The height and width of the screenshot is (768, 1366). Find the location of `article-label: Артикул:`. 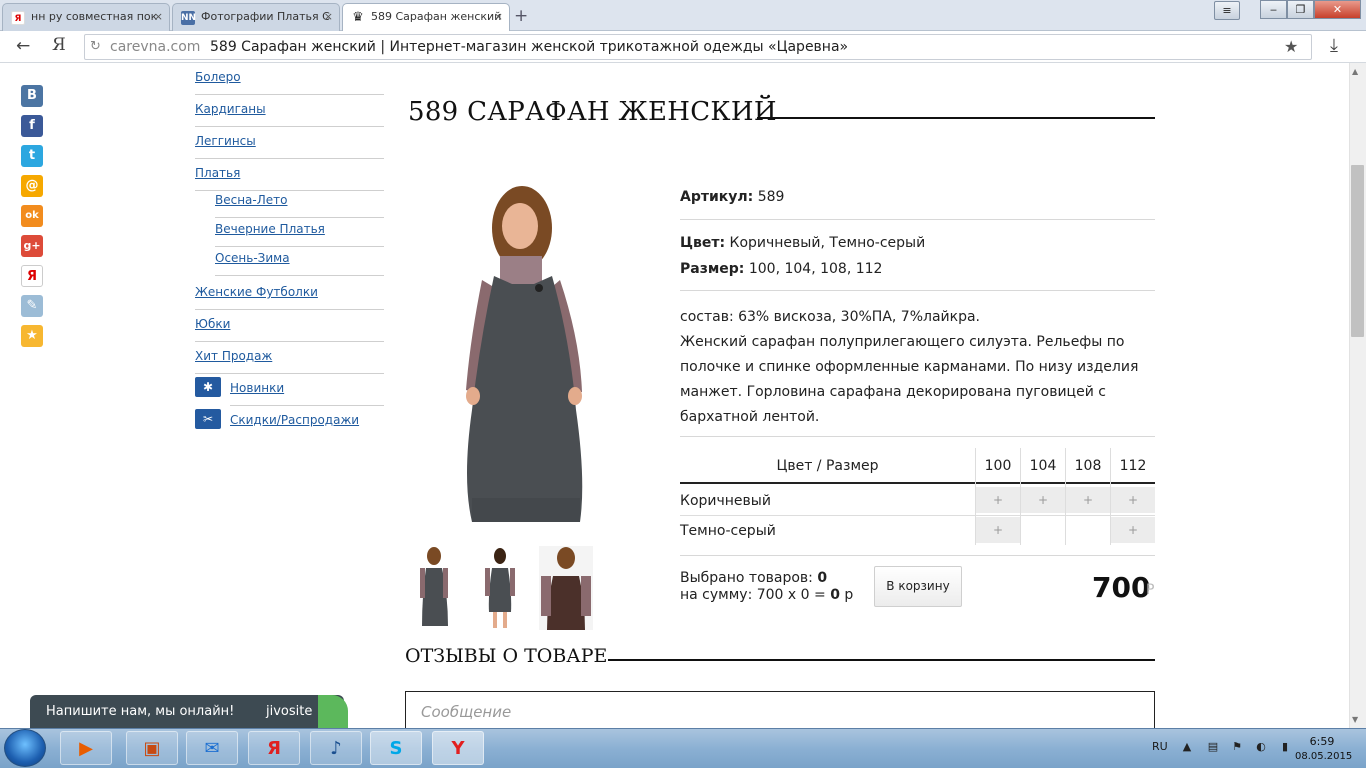

article-label: Артикул: is located at coordinates (717, 197).